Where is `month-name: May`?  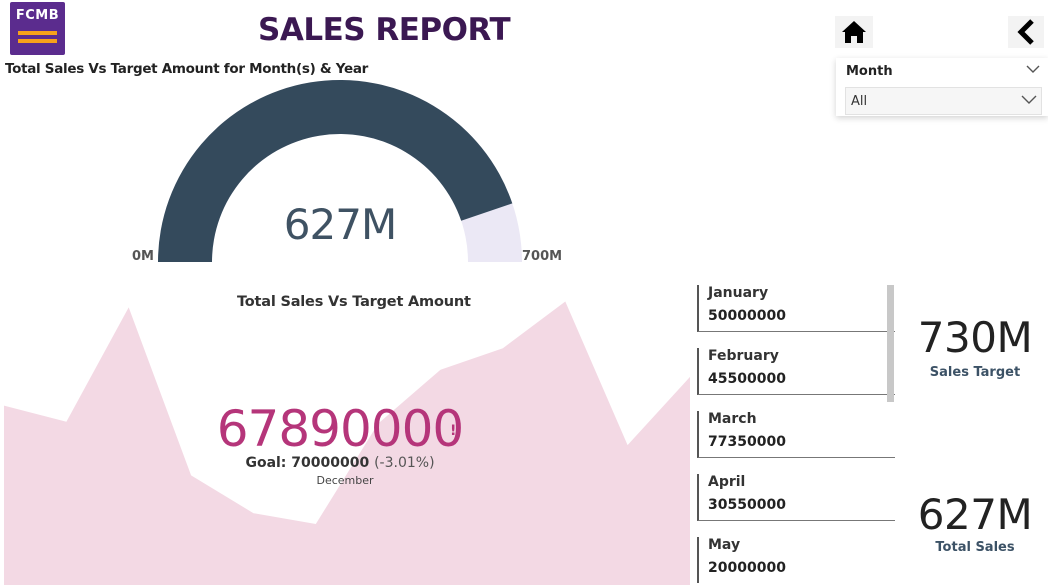
month-name: May is located at coordinates (724, 545).